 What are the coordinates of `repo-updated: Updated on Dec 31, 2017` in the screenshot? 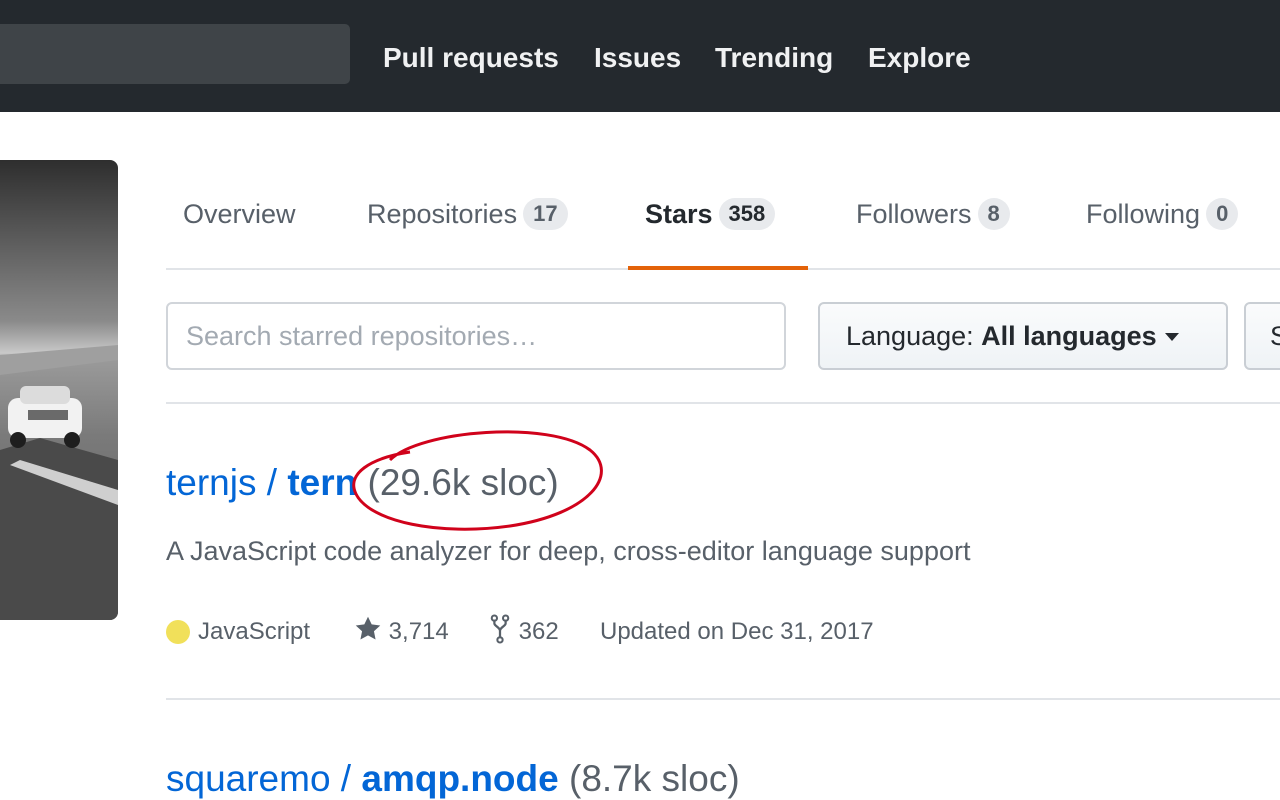 It's located at (737, 631).